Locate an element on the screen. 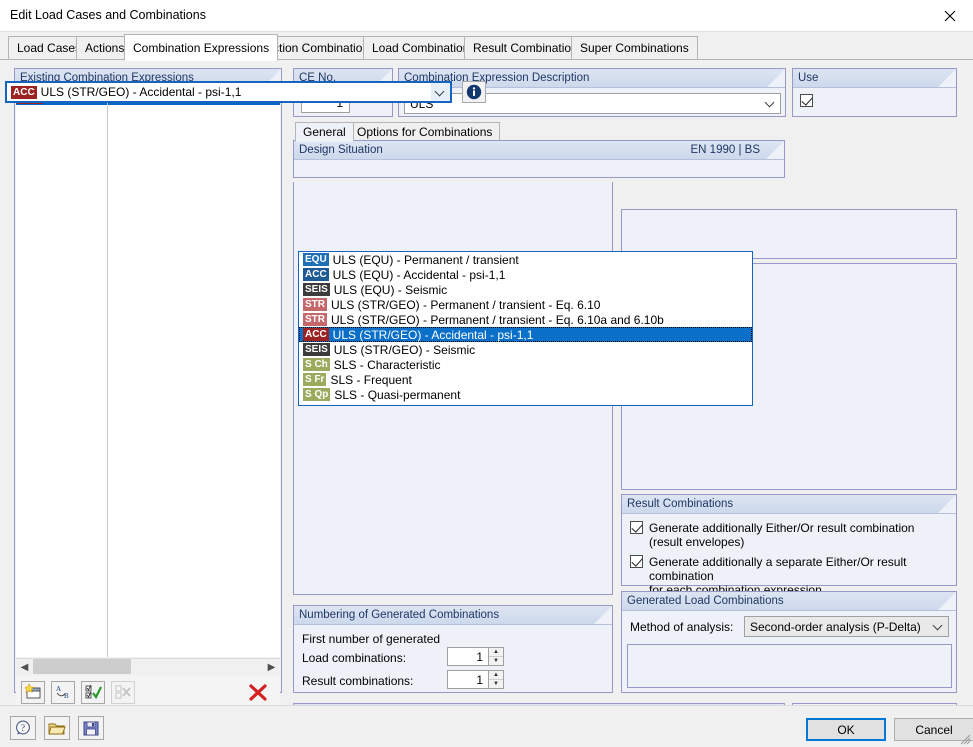 The height and width of the screenshot is (747, 973). numbering-title: Numbering of Generated Combinations is located at coordinates (453, 615).